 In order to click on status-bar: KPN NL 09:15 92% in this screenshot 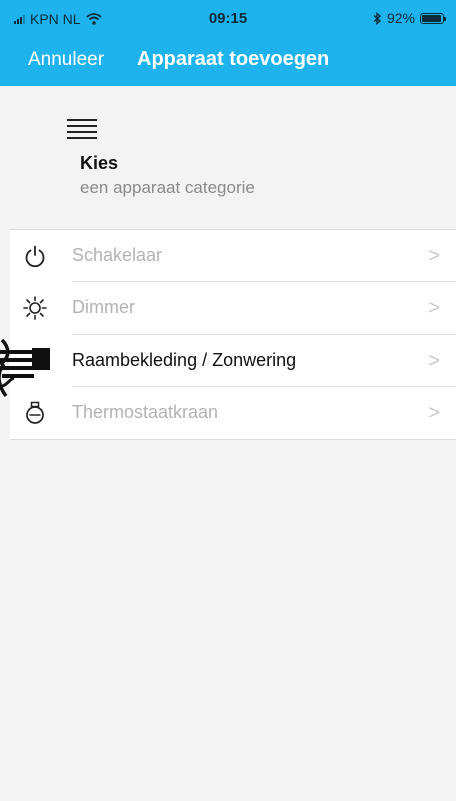, I will do `click(228, 18)`.